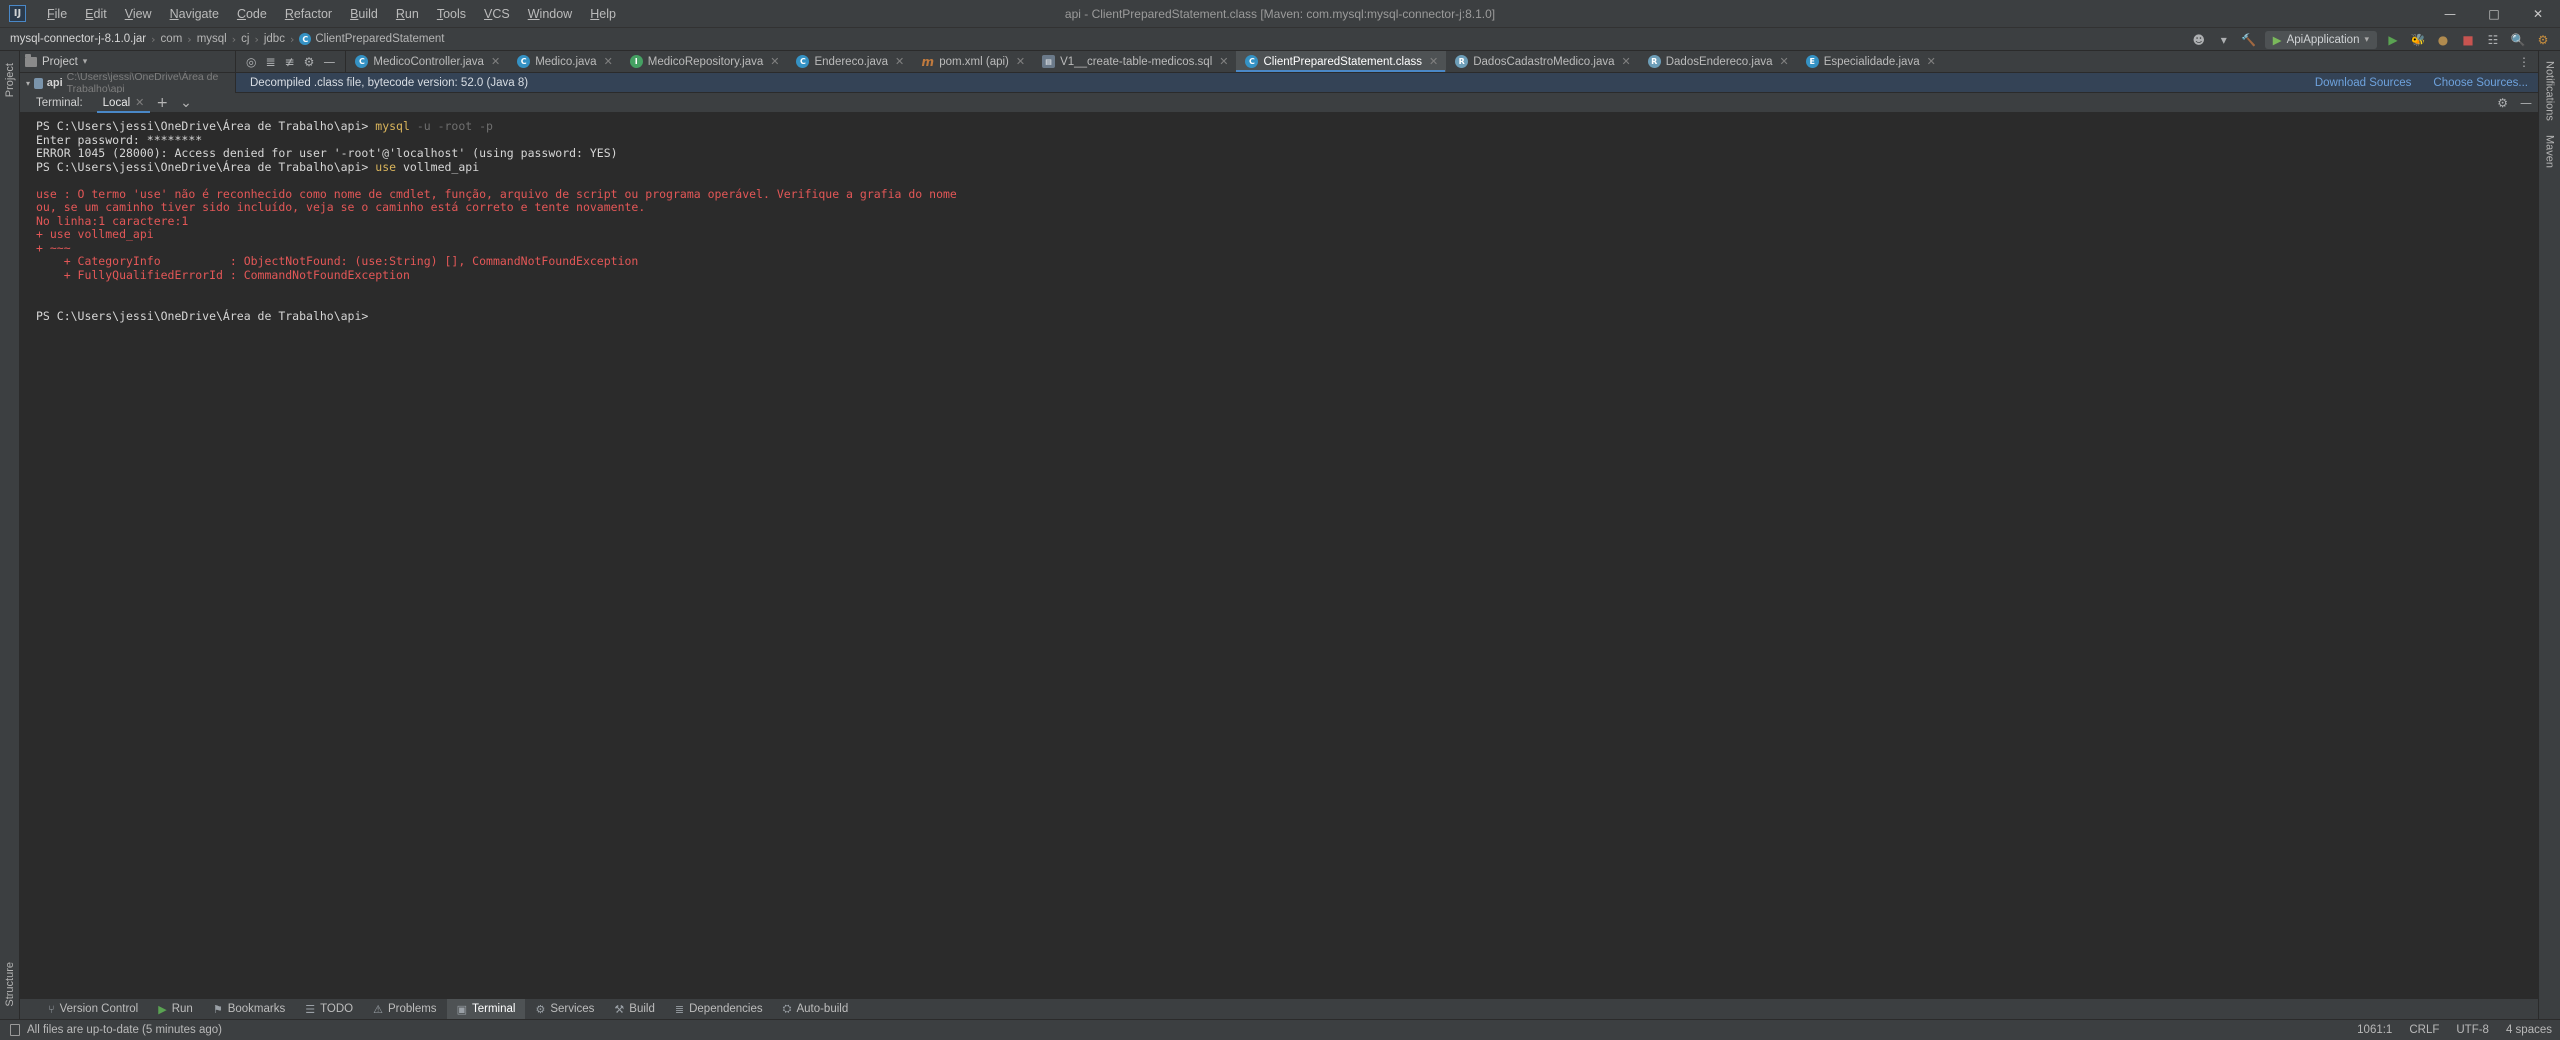 The width and height of the screenshot is (2560, 1040). I want to click on menu-item-help: Help, so click(603, 14).